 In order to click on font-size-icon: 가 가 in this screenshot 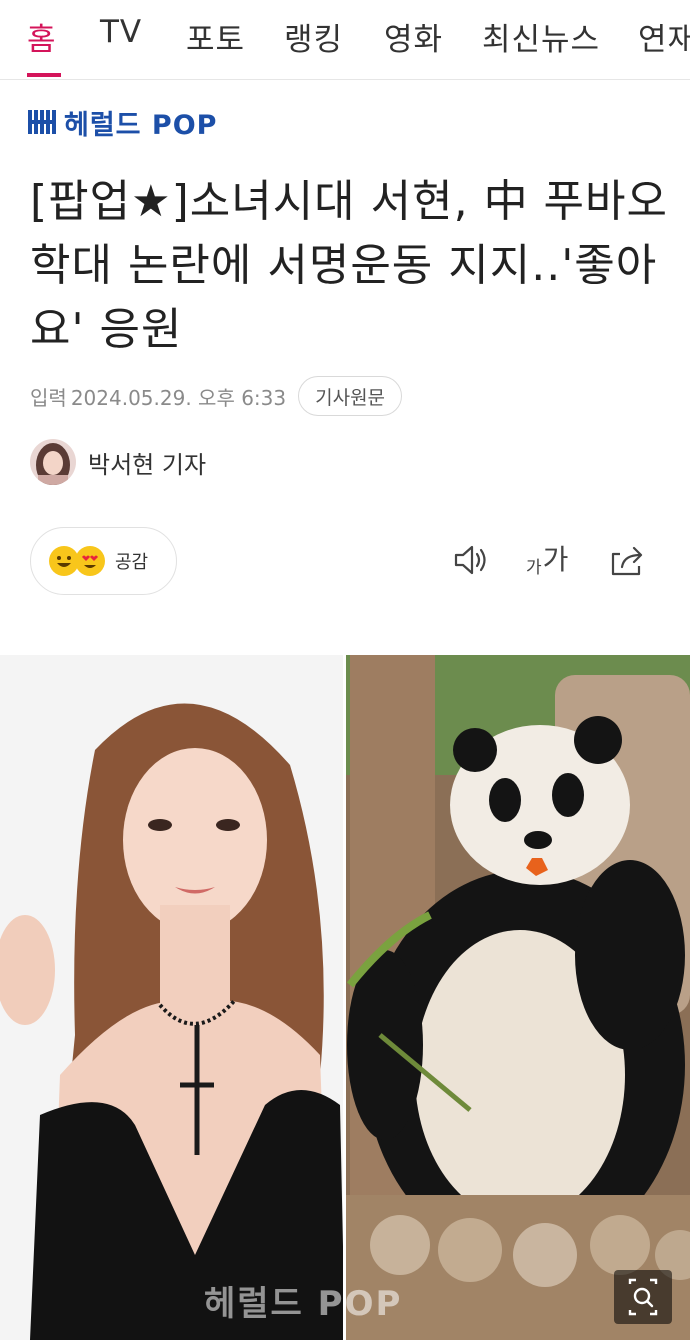, I will do `click(547, 560)`.